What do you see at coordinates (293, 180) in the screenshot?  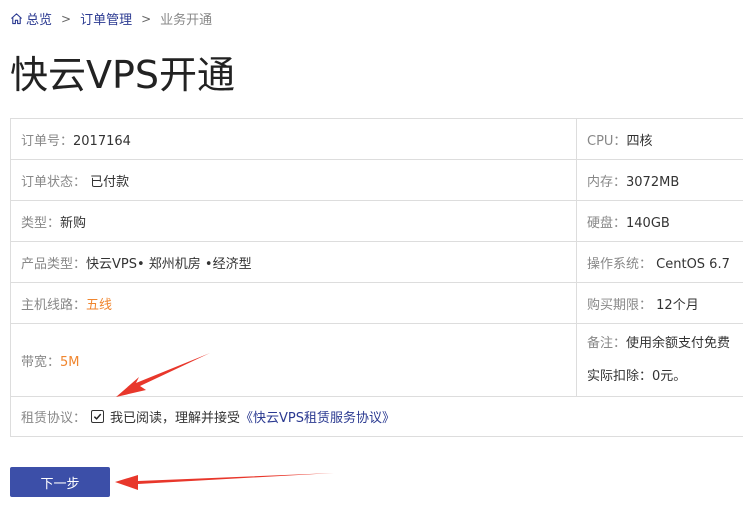 I see `order-status-cell: 订单状态： 已付款` at bounding box center [293, 180].